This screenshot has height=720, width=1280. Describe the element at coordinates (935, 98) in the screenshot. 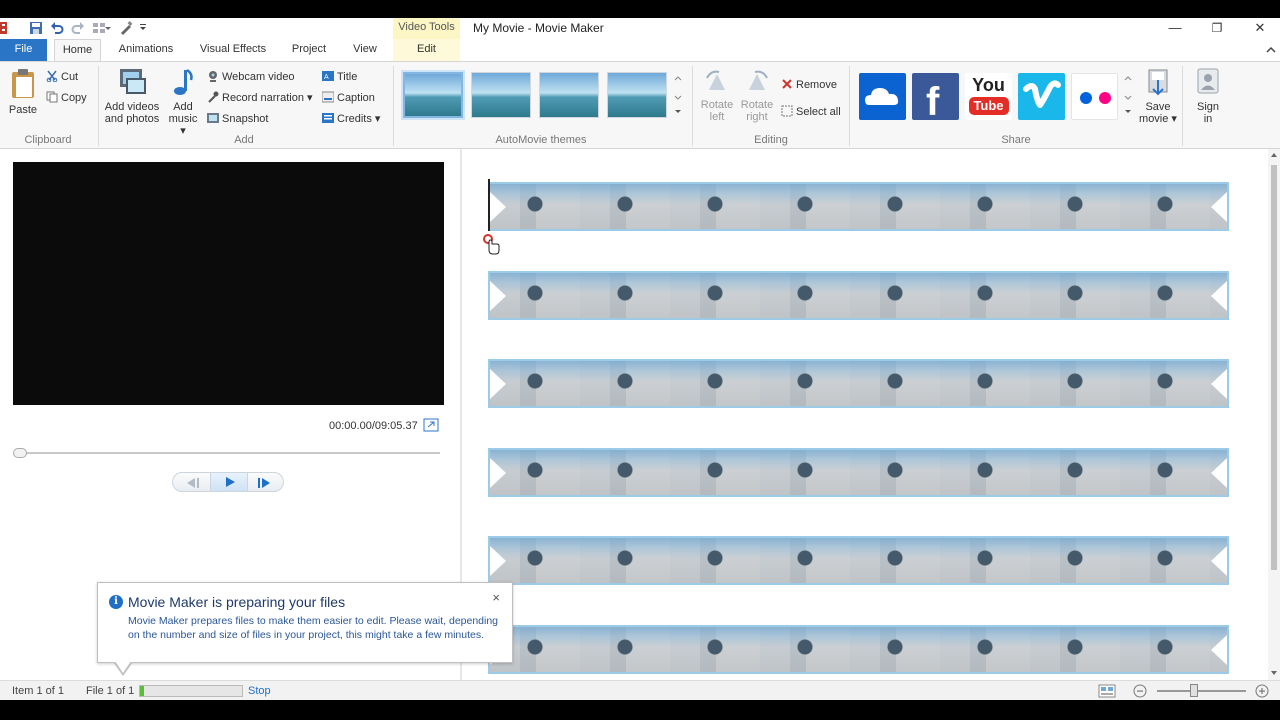

I see `facebook-share-button: f` at that location.